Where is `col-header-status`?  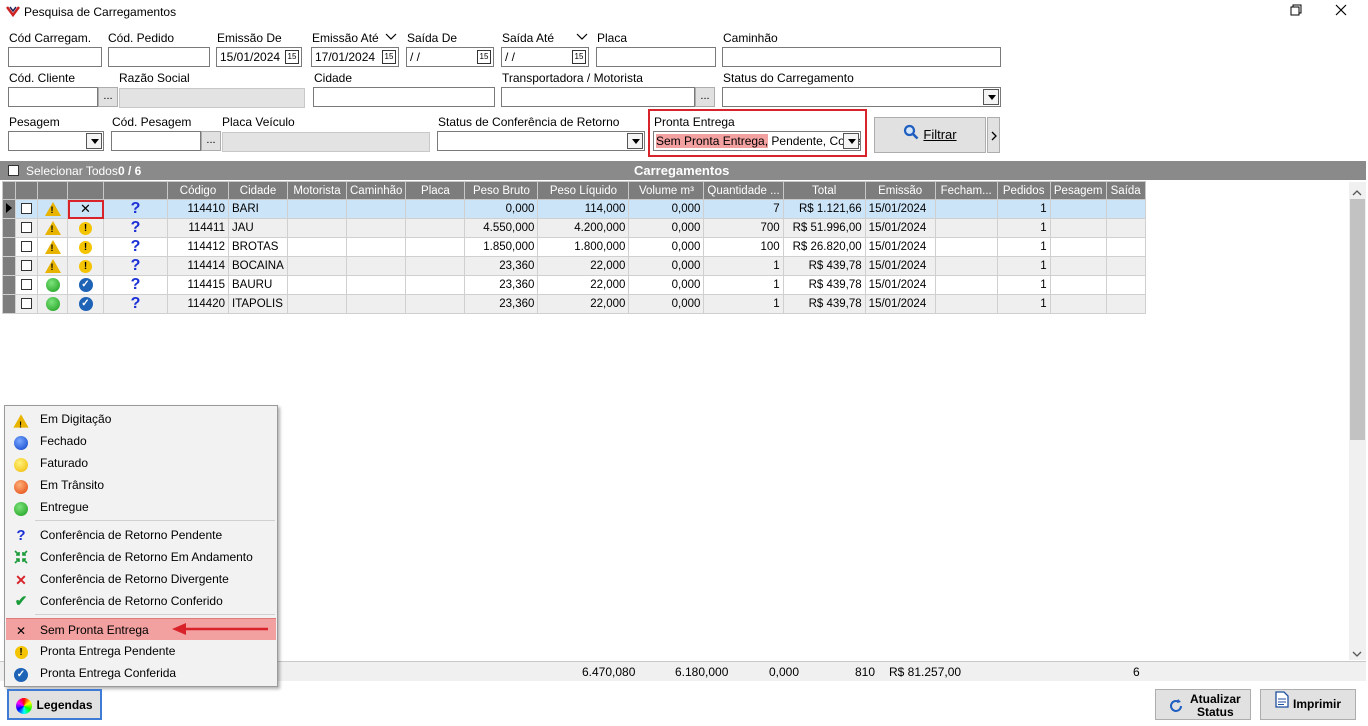 col-header-status is located at coordinates (52, 190).